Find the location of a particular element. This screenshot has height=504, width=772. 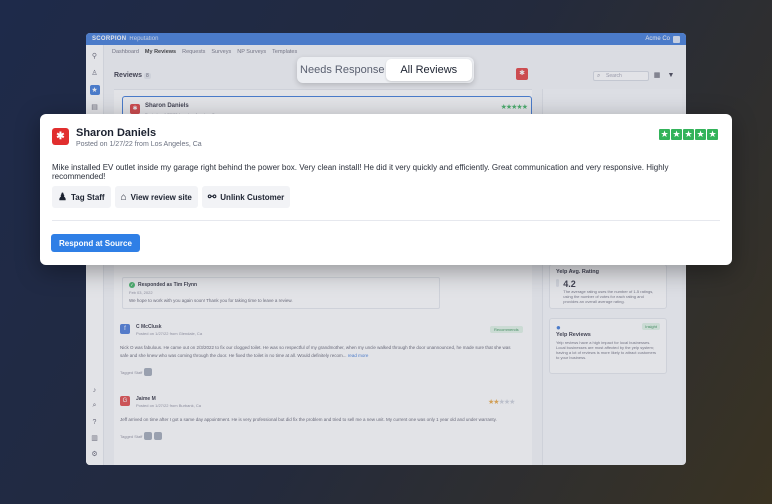

reviewer-name: Sharon Daniels is located at coordinates (116, 133).